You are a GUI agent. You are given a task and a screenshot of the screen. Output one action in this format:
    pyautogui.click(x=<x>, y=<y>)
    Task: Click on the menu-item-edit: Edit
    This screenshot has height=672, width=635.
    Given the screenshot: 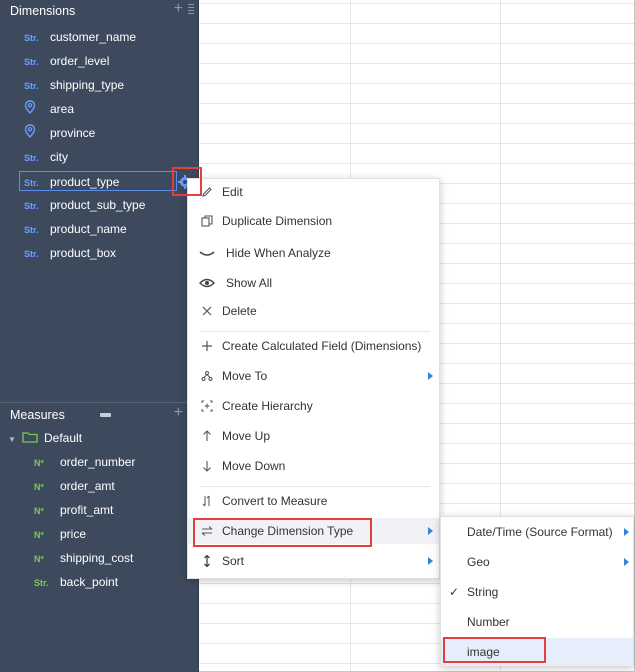 What is the action you would take?
    pyautogui.click(x=313, y=192)
    